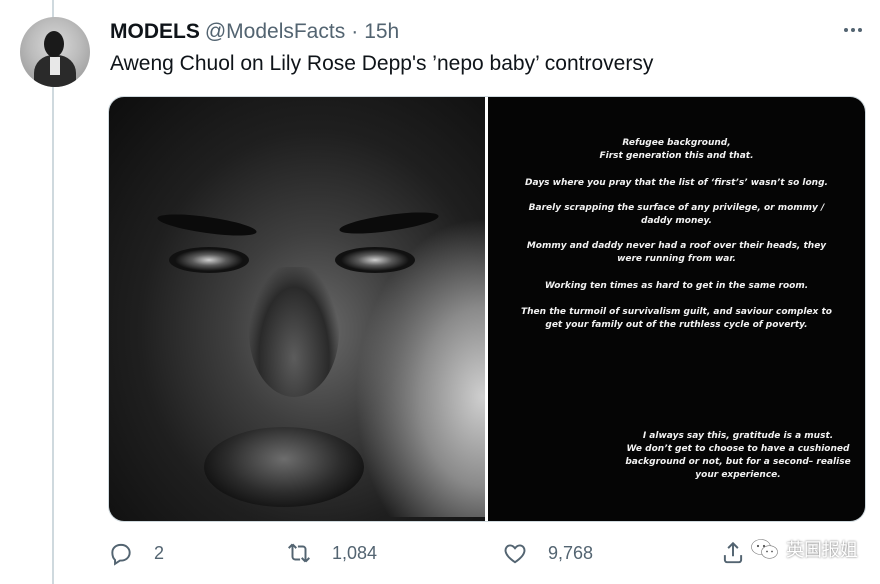 The height and width of the screenshot is (584, 880). I want to click on watermark-text: 英国报姐, so click(822, 550).